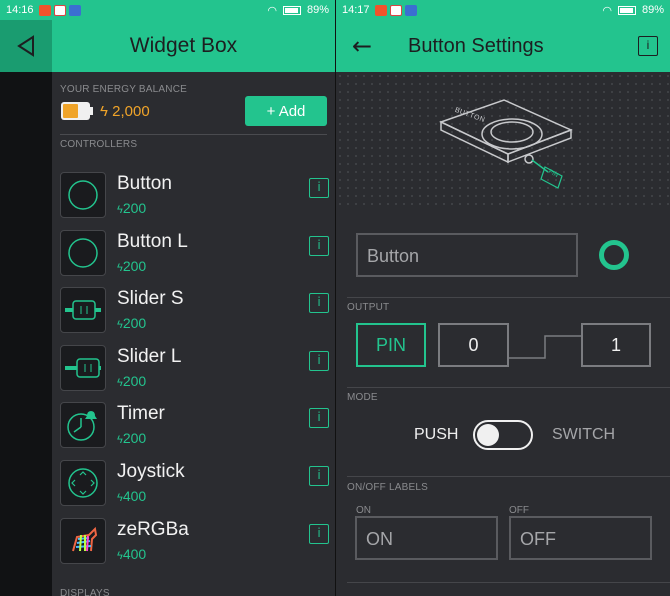  Describe the element at coordinates (616, 345) in the screenshot. I see `output-high-value: 1` at that location.